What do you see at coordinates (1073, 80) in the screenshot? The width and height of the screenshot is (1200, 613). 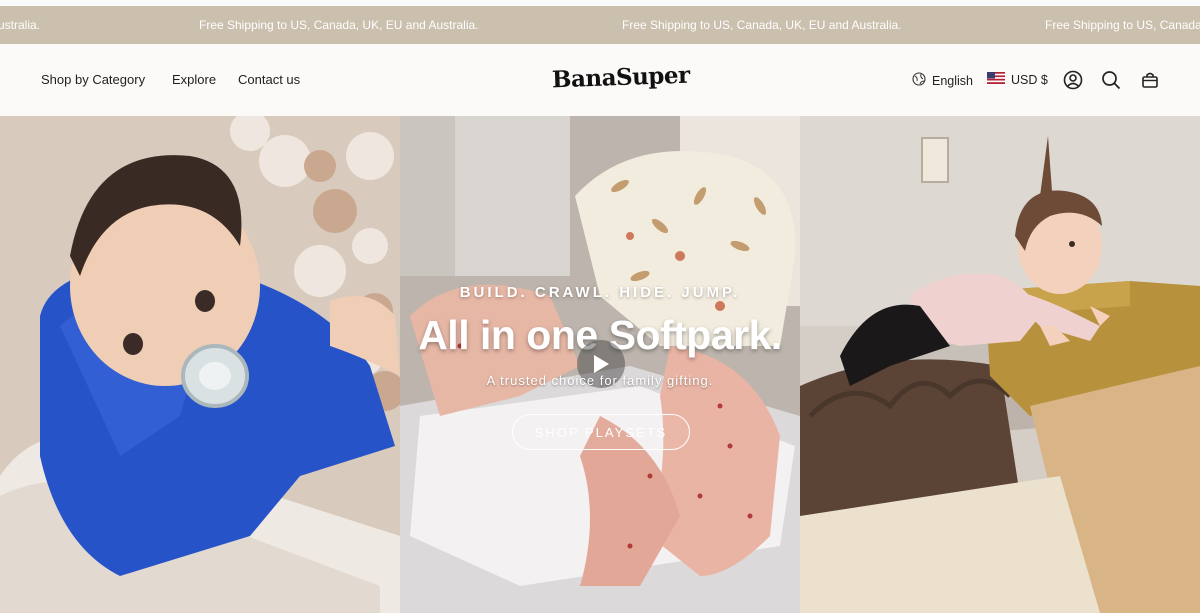 I see `account-icon` at bounding box center [1073, 80].